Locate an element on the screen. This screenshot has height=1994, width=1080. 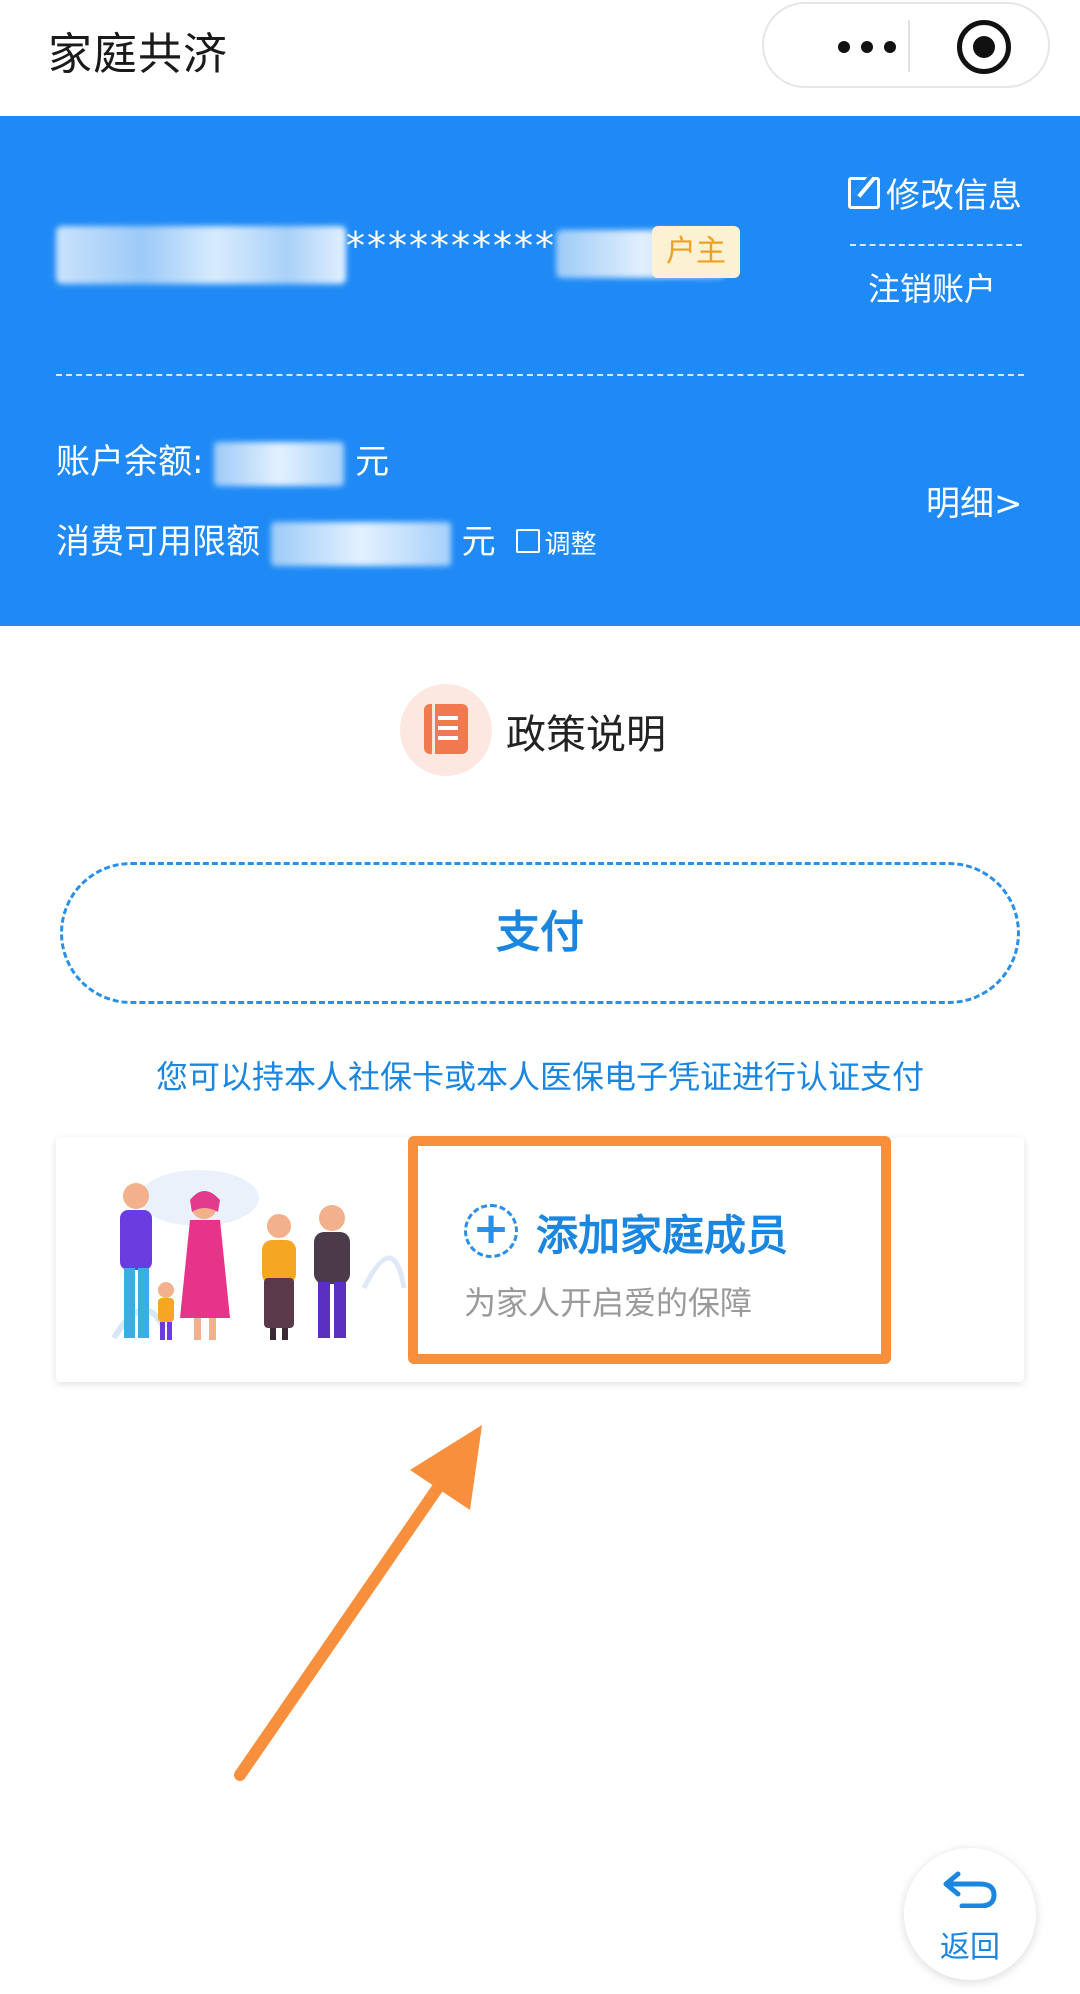
balance-row: 账户余额: 元 is located at coordinates (223, 460).